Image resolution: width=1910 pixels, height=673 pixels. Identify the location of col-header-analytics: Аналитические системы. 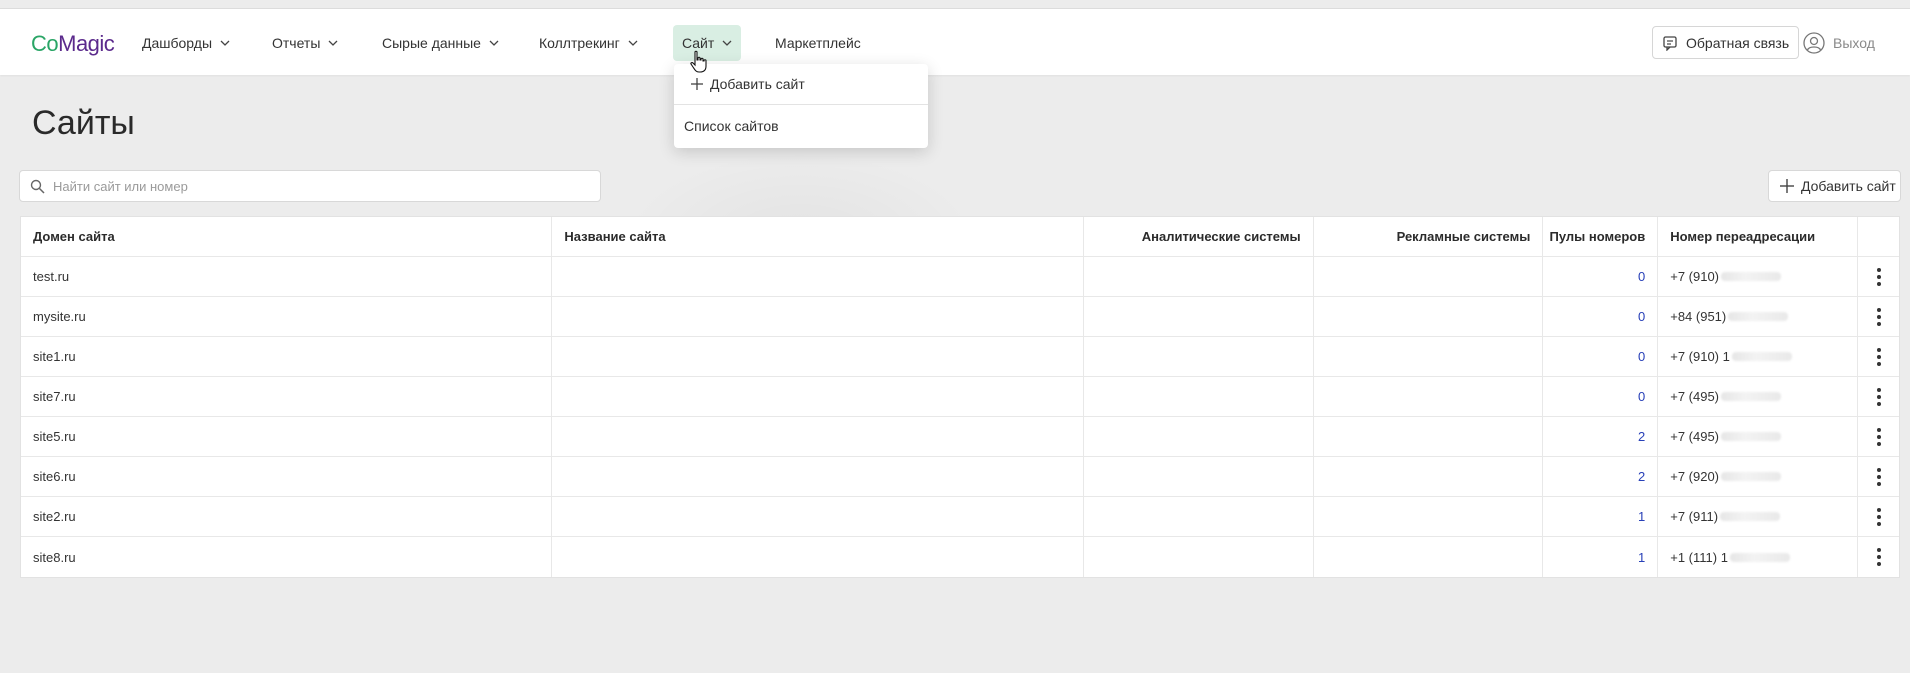
(1199, 236).